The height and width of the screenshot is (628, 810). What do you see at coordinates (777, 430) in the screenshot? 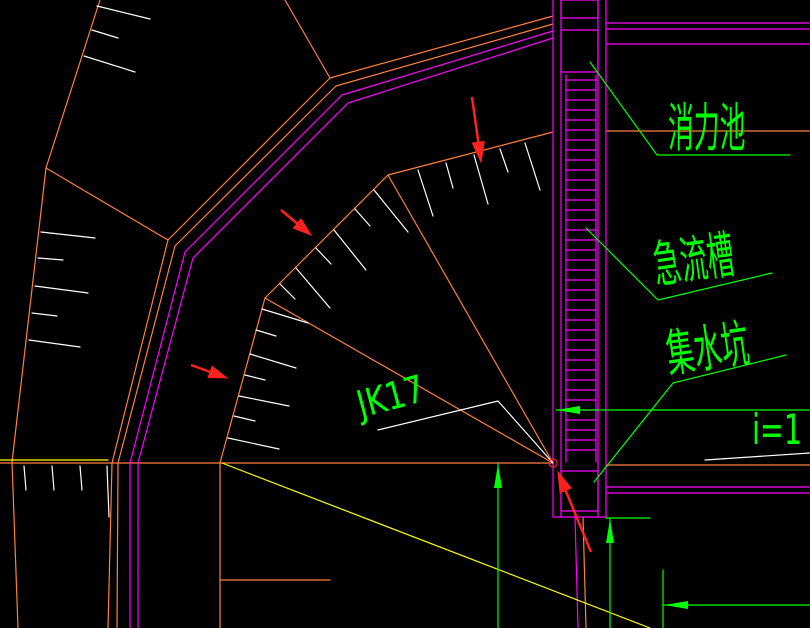
I see `label-slope-ratio: i=1` at bounding box center [777, 430].